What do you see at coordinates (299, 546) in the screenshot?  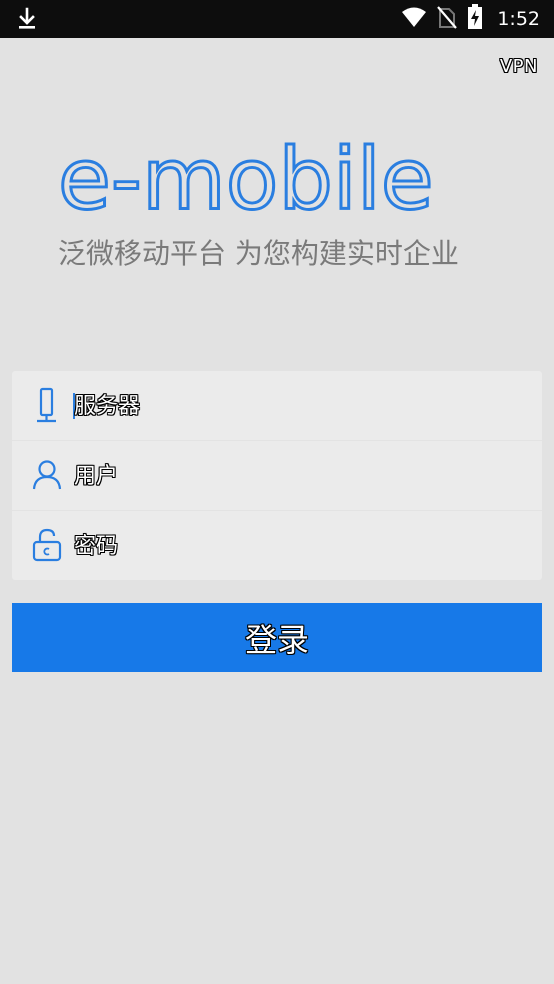 I see `password-input` at bounding box center [299, 546].